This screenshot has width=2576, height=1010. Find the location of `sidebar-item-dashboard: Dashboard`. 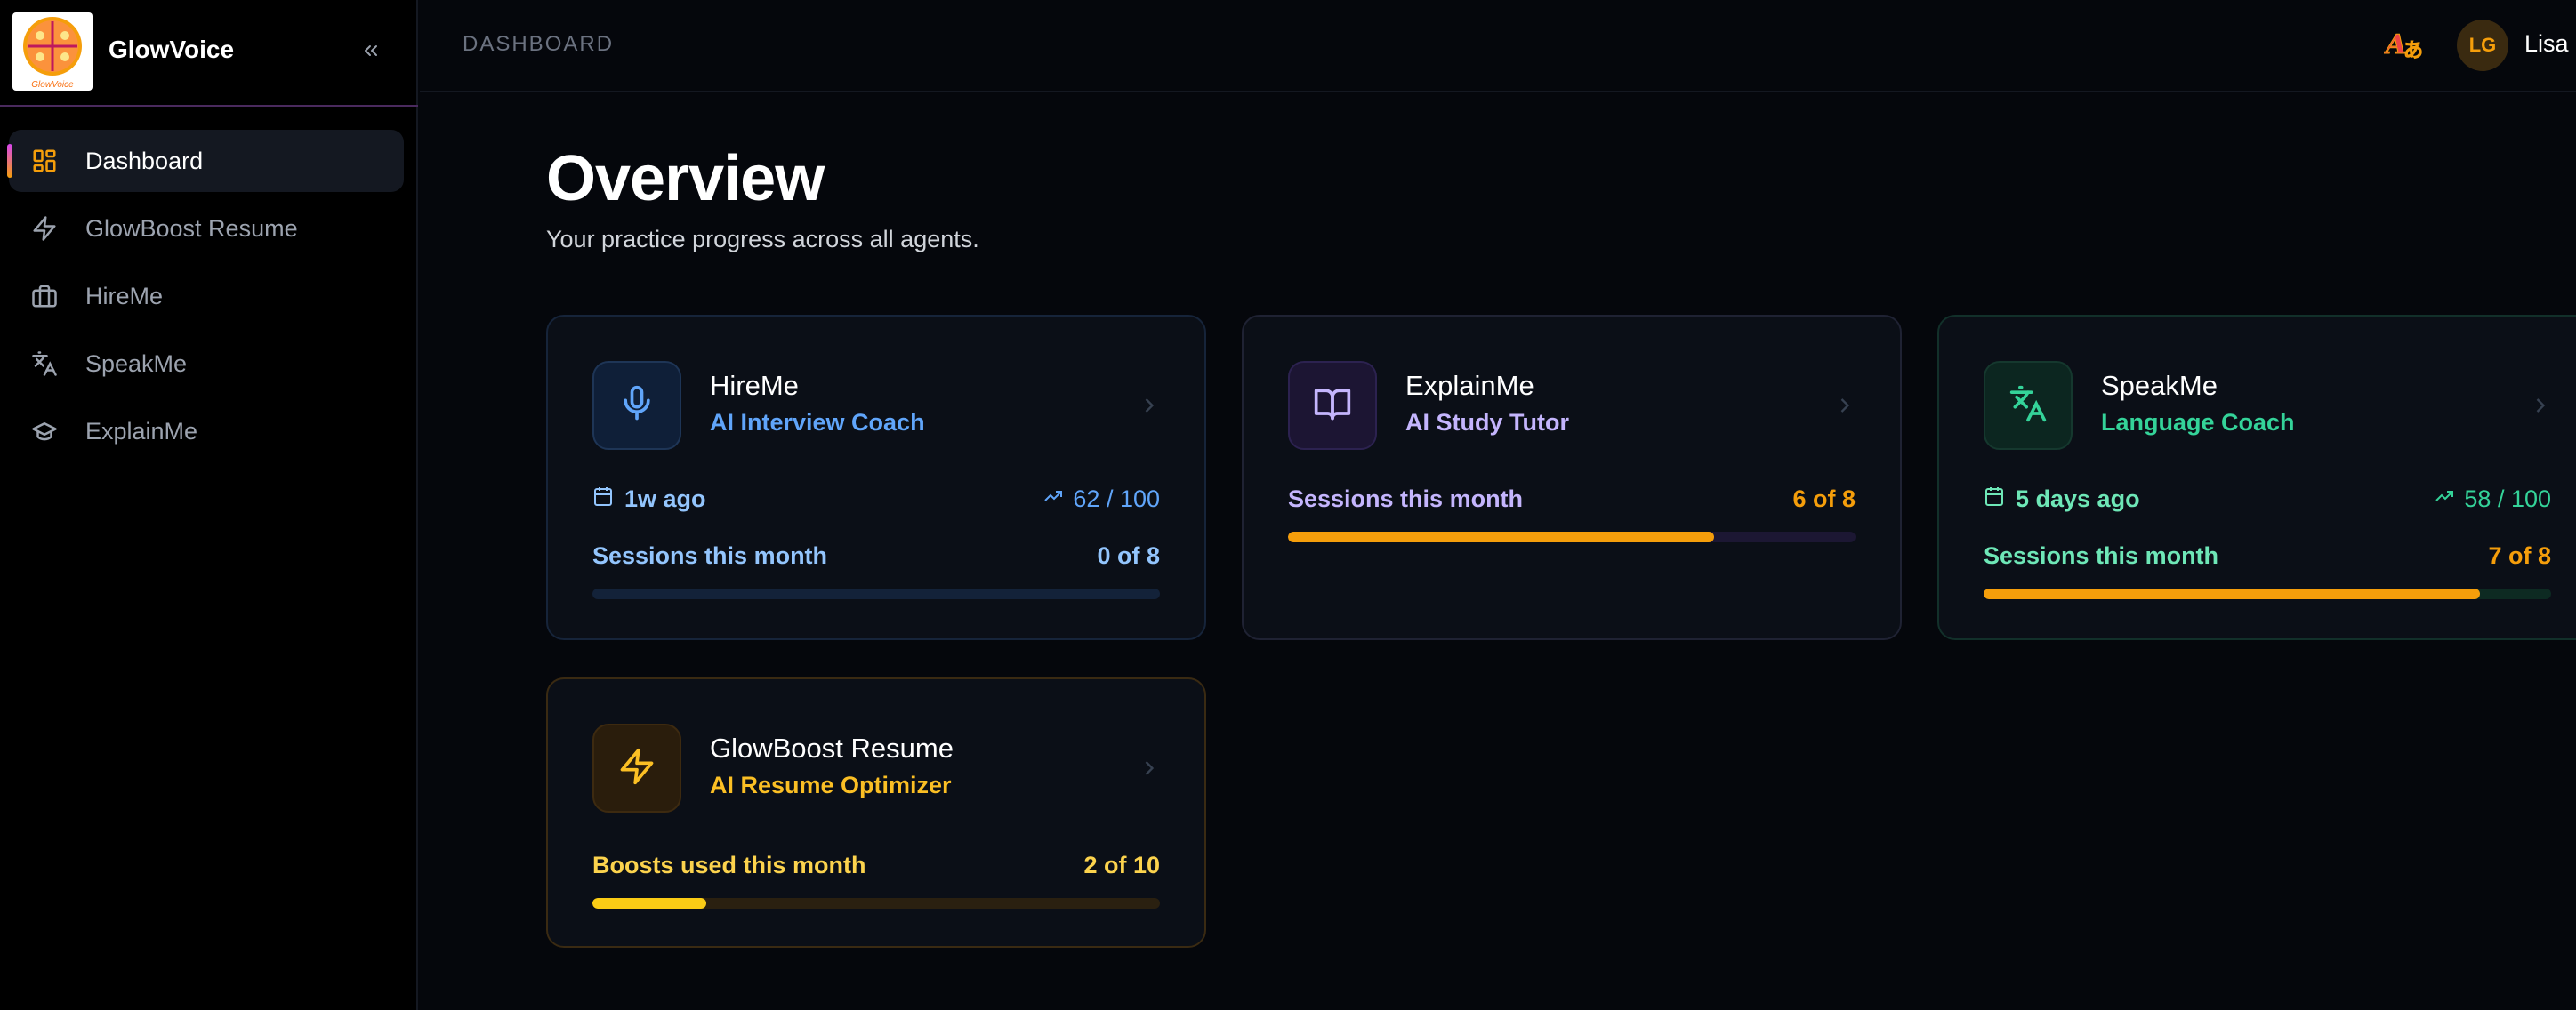

sidebar-item-dashboard: Dashboard is located at coordinates (205, 161).